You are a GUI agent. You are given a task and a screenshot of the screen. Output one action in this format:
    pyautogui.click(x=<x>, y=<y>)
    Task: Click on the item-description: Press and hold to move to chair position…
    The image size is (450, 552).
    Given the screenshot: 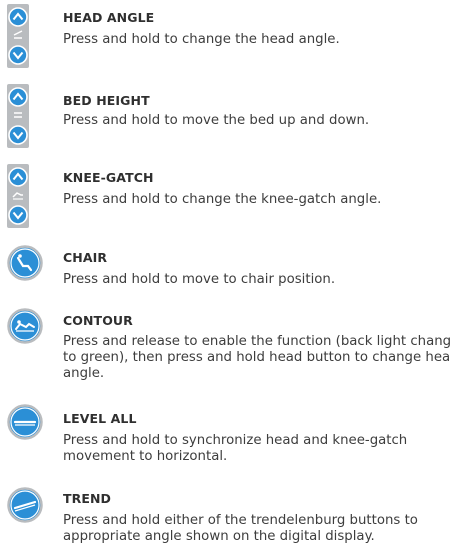 What is the action you would take?
    pyautogui.click(x=199, y=279)
    